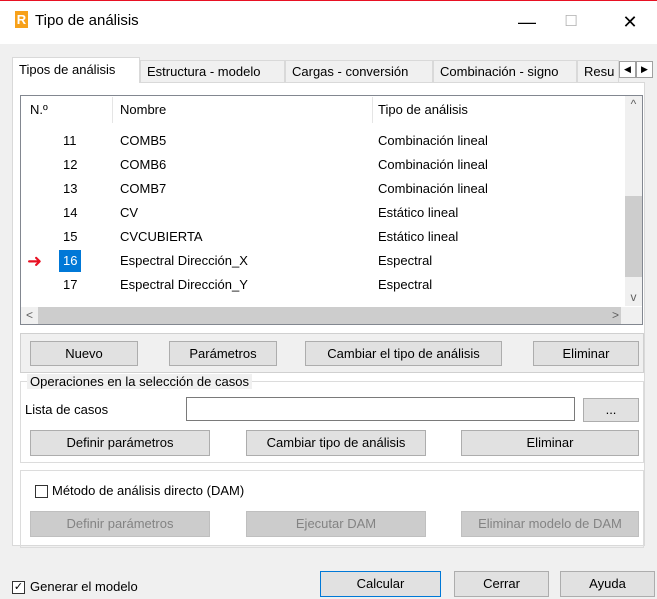 This screenshot has width=657, height=599. What do you see at coordinates (501, 584) in the screenshot?
I see `close-dialog-button: Cerrar` at bounding box center [501, 584].